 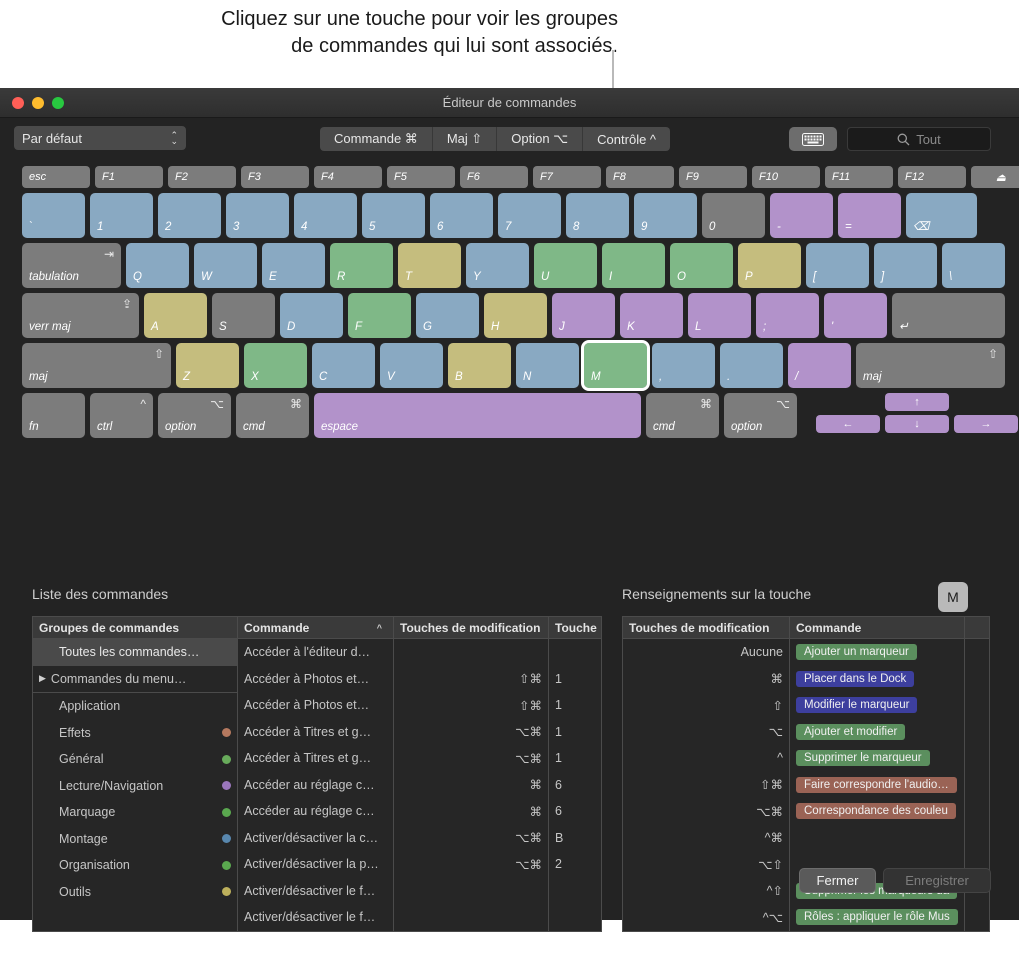 What do you see at coordinates (157, 265) in the screenshot?
I see `key-q: Q` at bounding box center [157, 265].